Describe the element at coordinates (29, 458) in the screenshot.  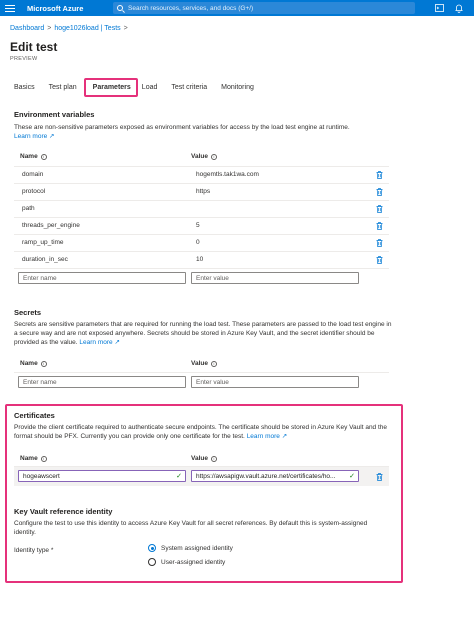
I see `certificates-col-name-label: Name` at that location.